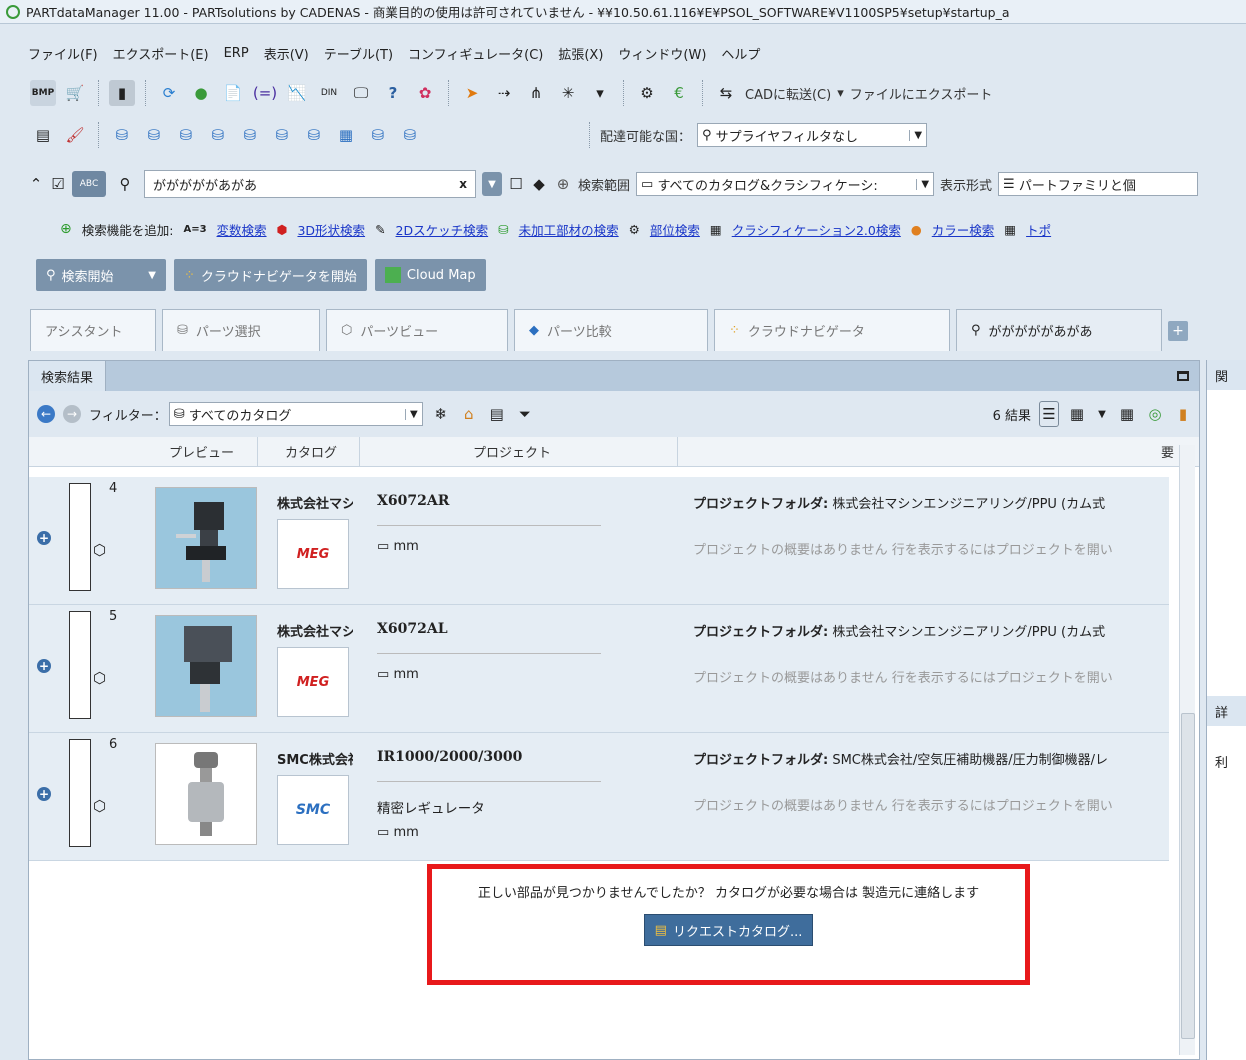 The image size is (1246, 1060). What do you see at coordinates (233, 93) in the screenshot?
I see `pdf-icon: 📄` at bounding box center [233, 93].